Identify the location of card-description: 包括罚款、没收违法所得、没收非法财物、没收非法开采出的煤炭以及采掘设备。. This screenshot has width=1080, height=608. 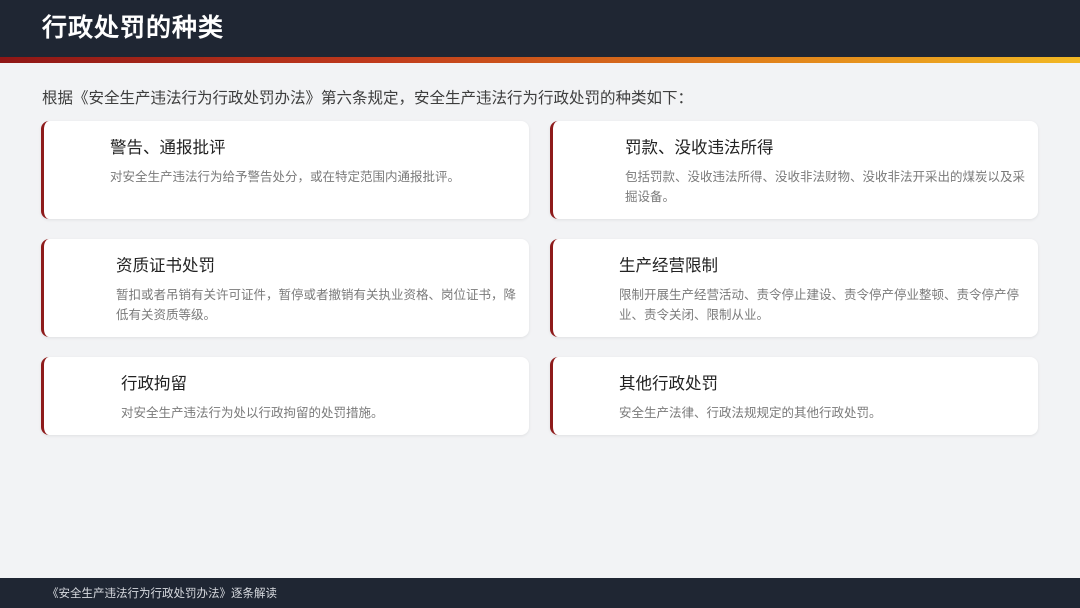
(825, 186).